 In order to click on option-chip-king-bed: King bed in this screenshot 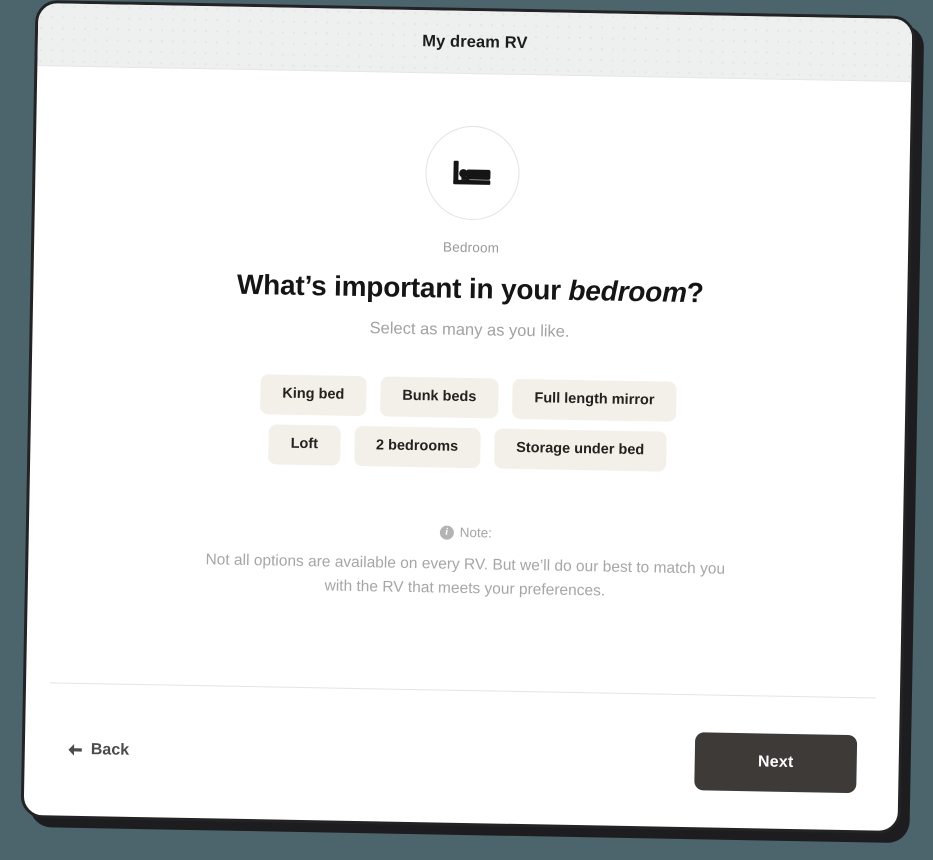, I will do `click(313, 395)`.